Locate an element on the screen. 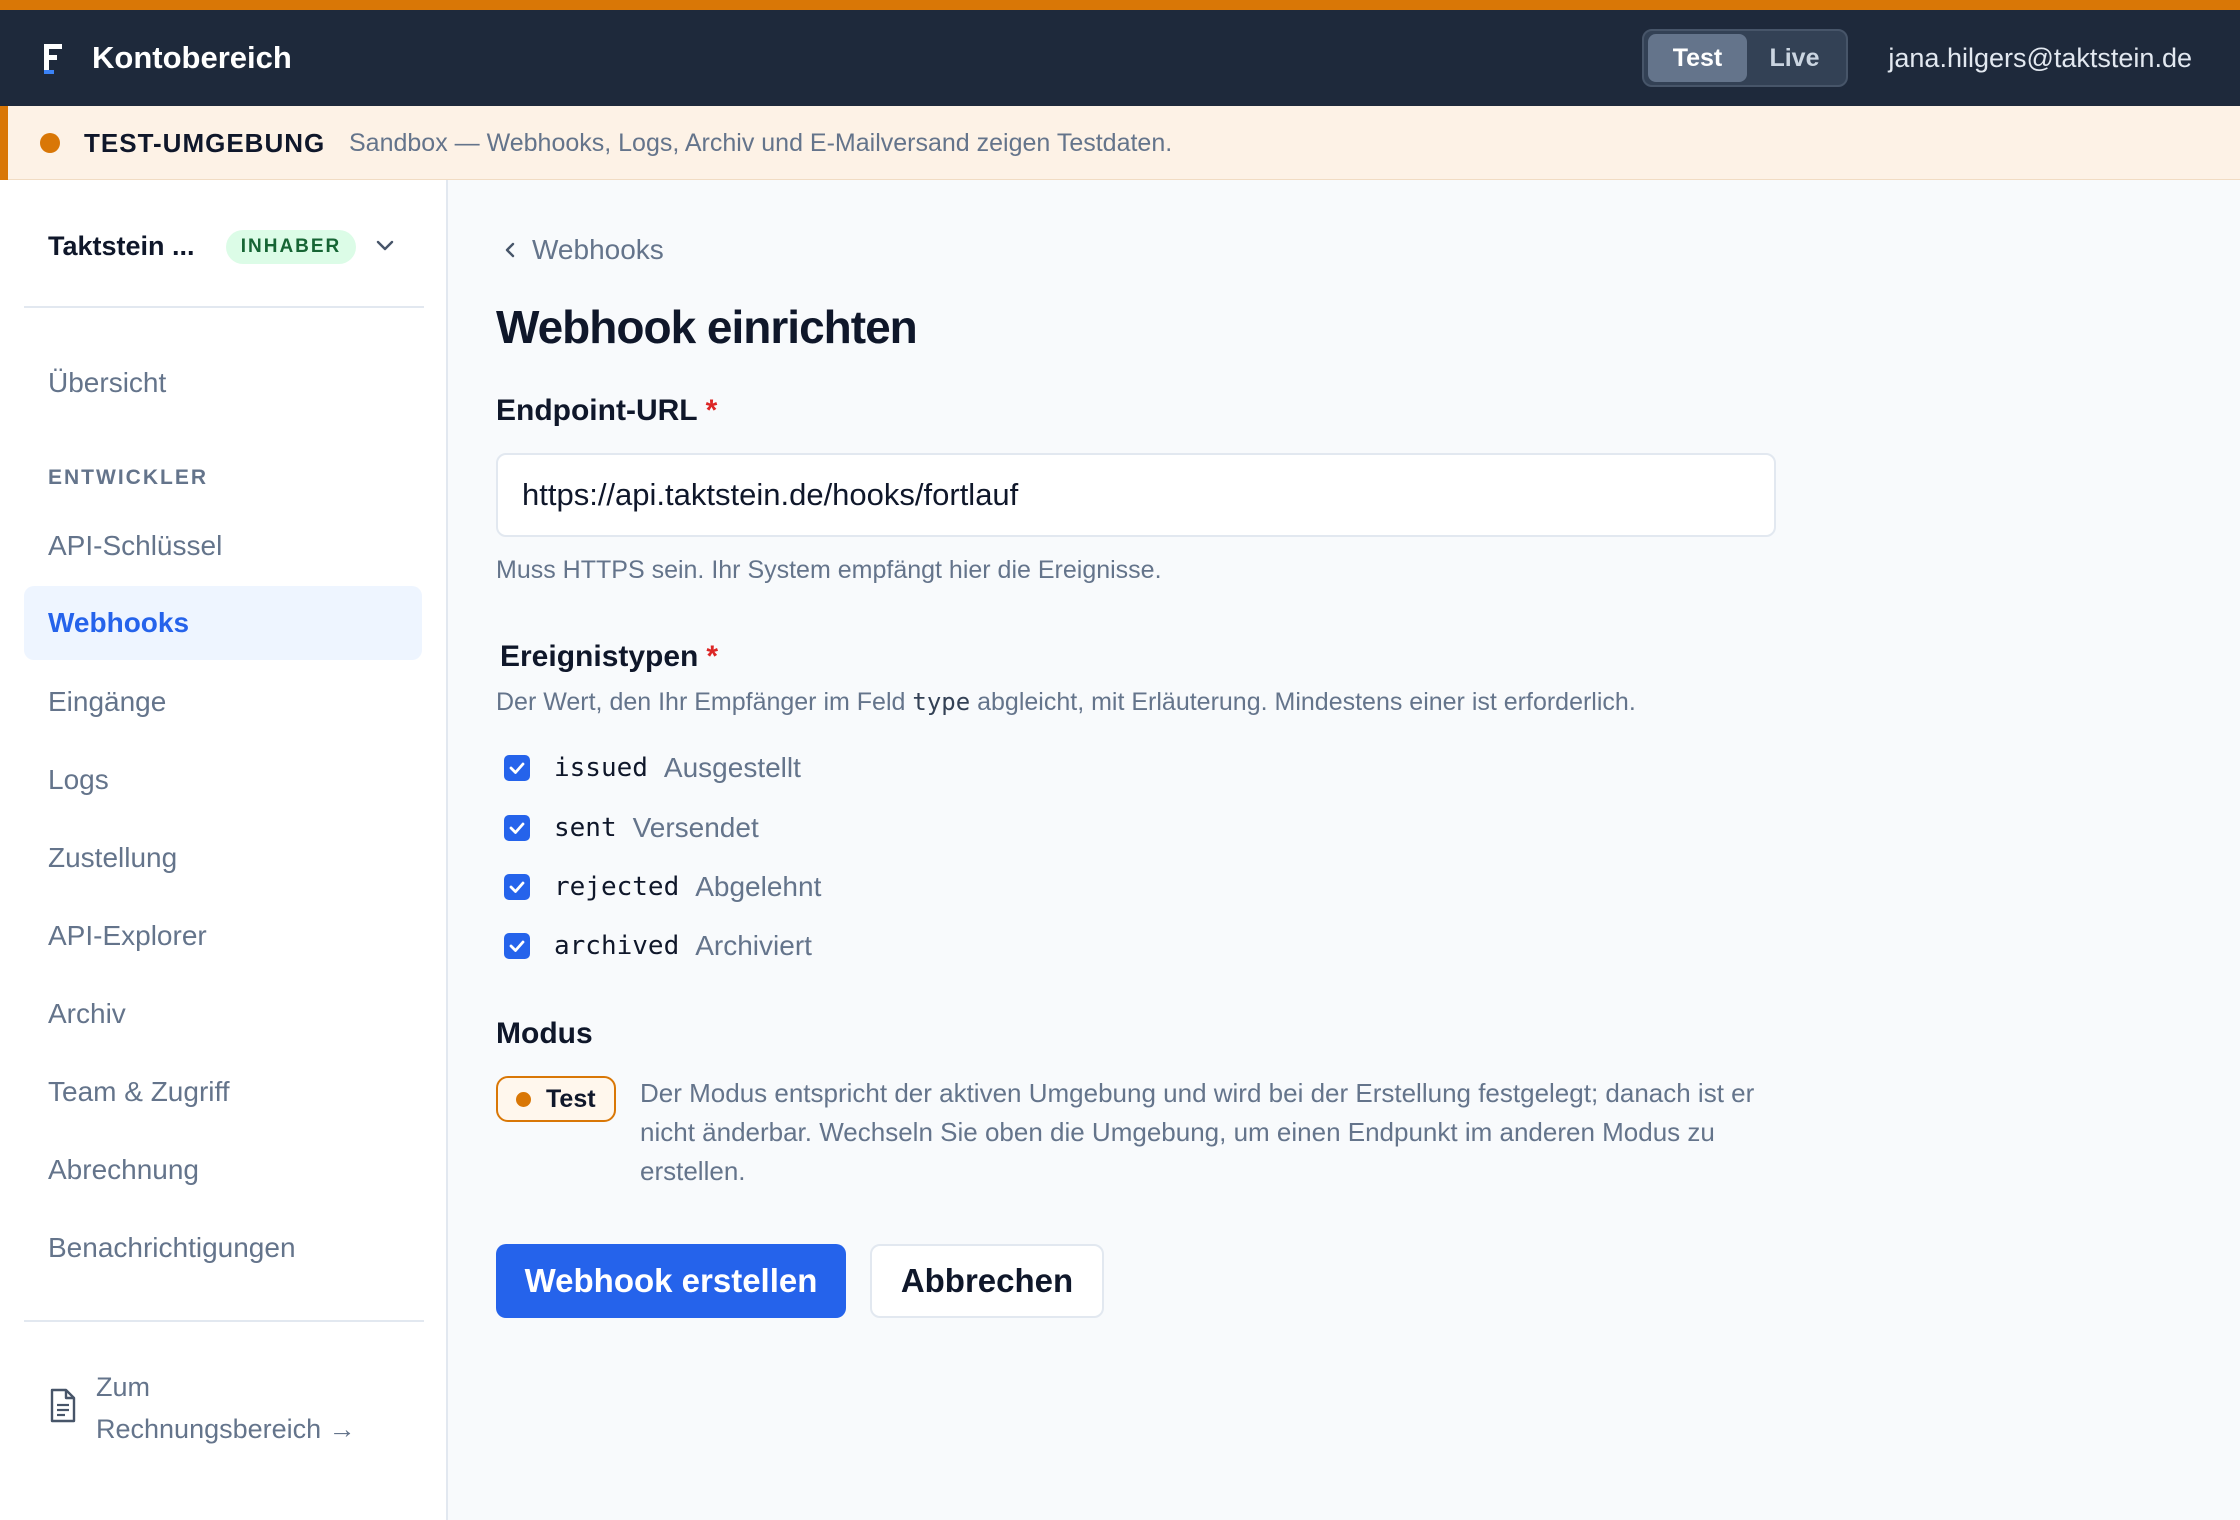  back-link: Webhooks is located at coordinates (582, 250).